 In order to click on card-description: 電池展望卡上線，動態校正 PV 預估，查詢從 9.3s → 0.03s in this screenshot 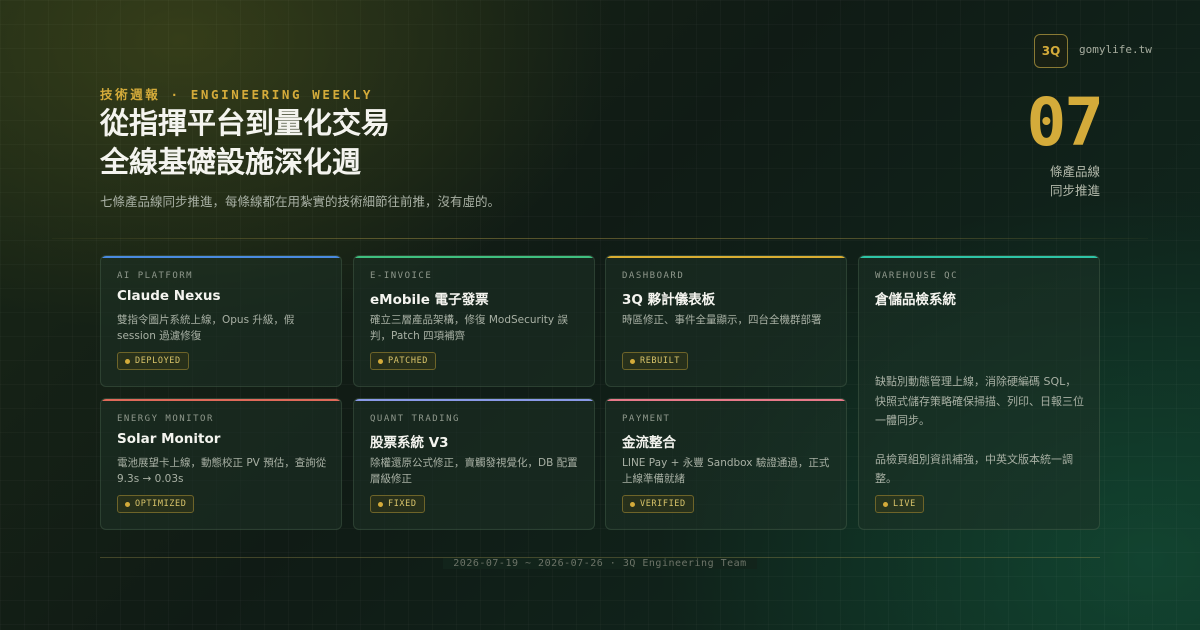, I will do `click(222, 471)`.